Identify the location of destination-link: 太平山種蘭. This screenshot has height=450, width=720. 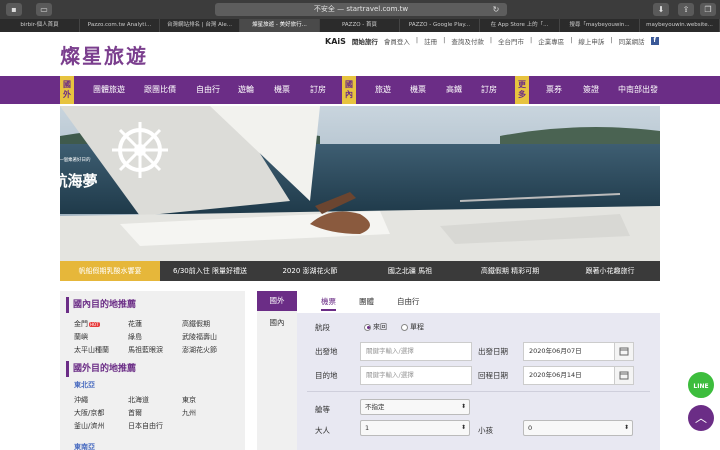
(101, 350).